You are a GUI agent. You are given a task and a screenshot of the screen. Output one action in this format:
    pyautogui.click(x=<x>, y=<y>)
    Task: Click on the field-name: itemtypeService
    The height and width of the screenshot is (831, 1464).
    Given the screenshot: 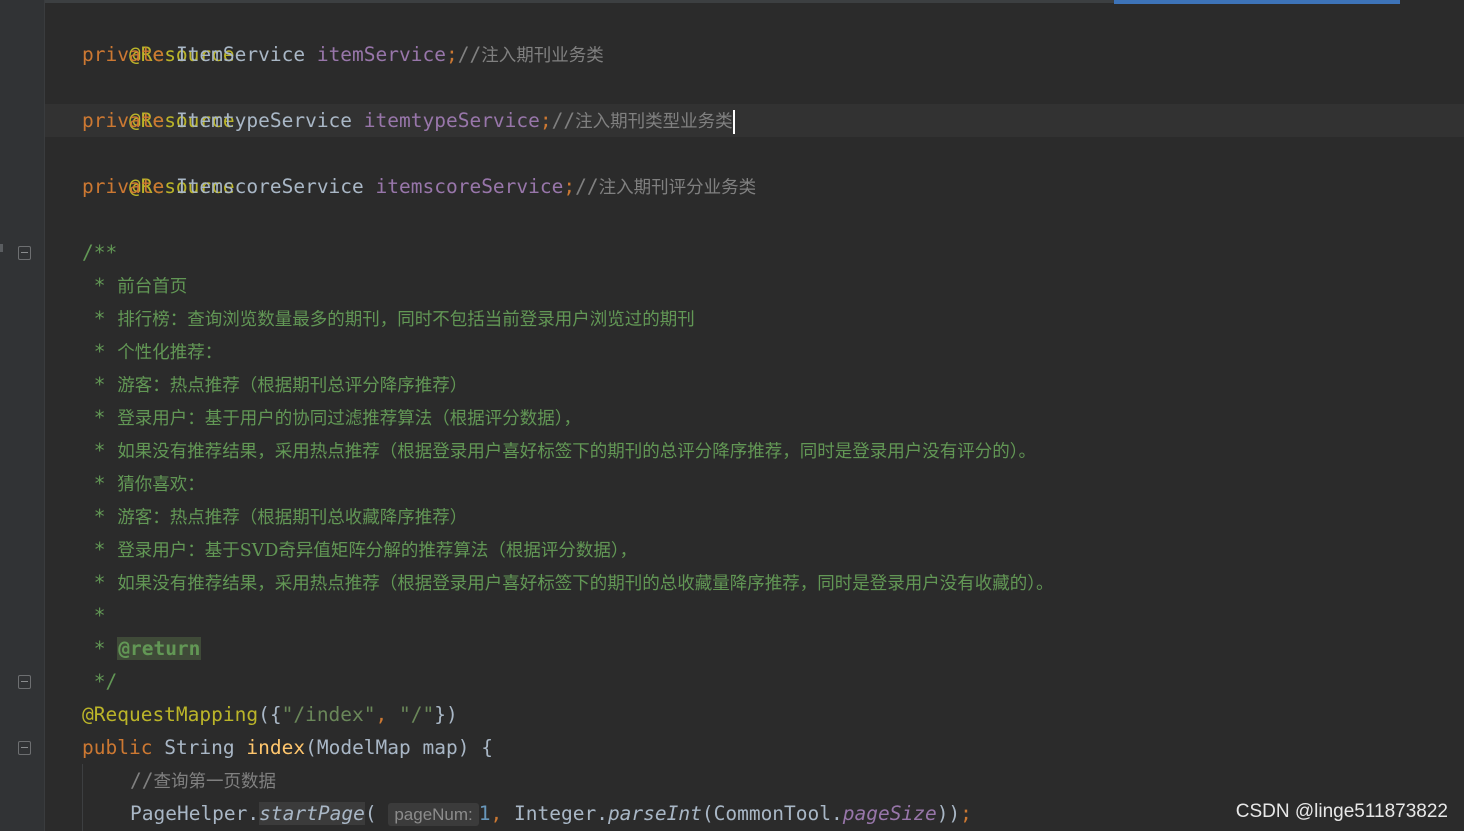 What is the action you would take?
    pyautogui.click(x=451, y=120)
    